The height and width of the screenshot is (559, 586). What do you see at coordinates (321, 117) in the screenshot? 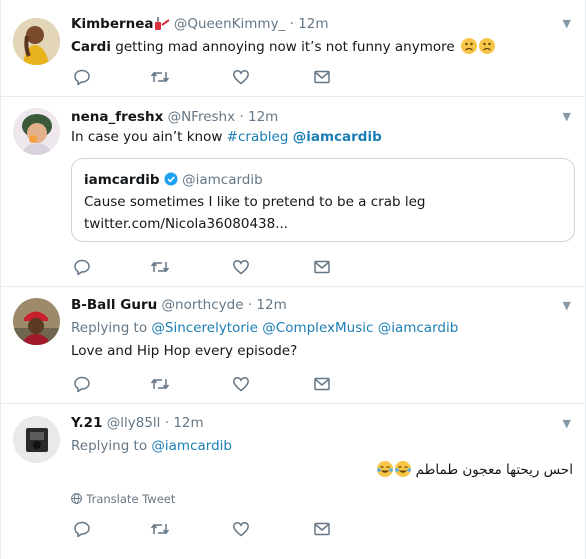
I see `tweet-header: nena_freshx @NFreshx · 12m` at bounding box center [321, 117].